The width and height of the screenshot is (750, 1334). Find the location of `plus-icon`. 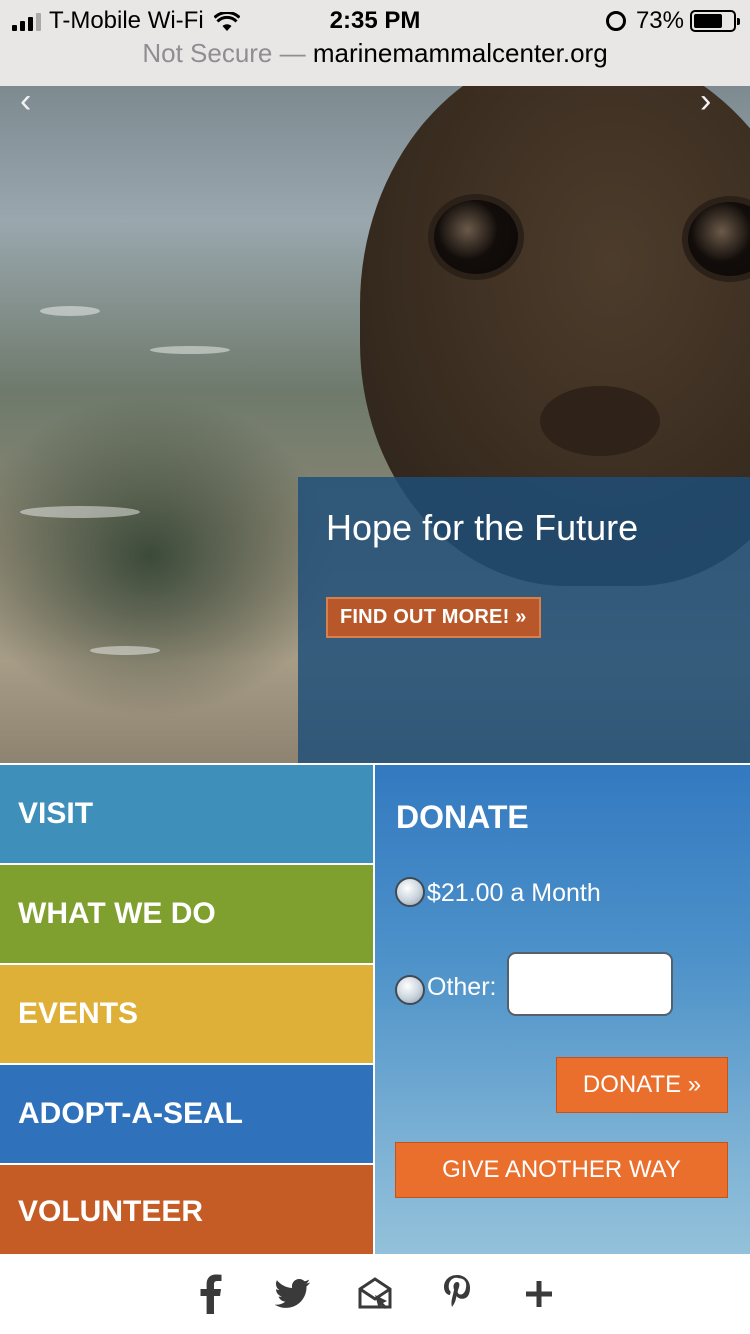

plus-icon is located at coordinates (539, 1294).